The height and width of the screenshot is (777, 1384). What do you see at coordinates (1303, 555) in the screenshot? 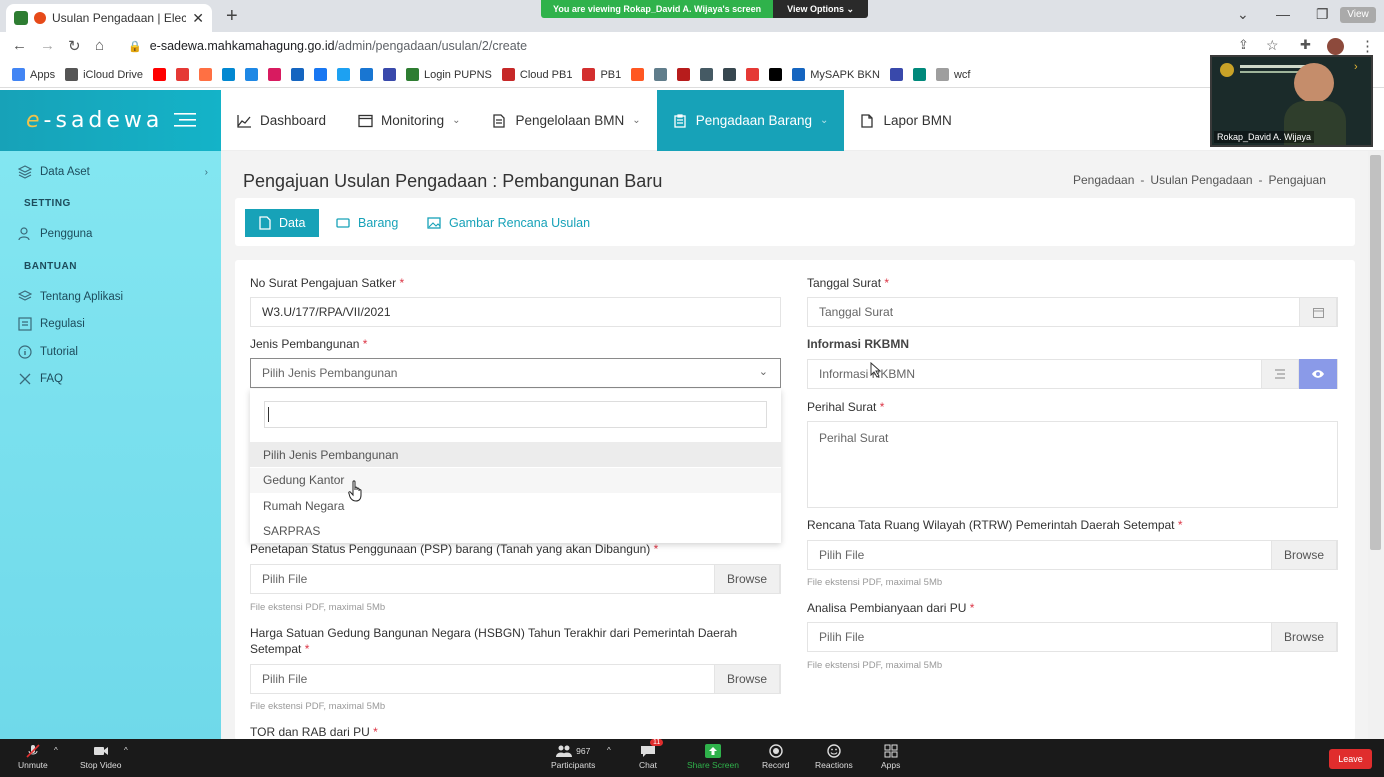
I see `rtrw-browse-button: Browse` at bounding box center [1303, 555].